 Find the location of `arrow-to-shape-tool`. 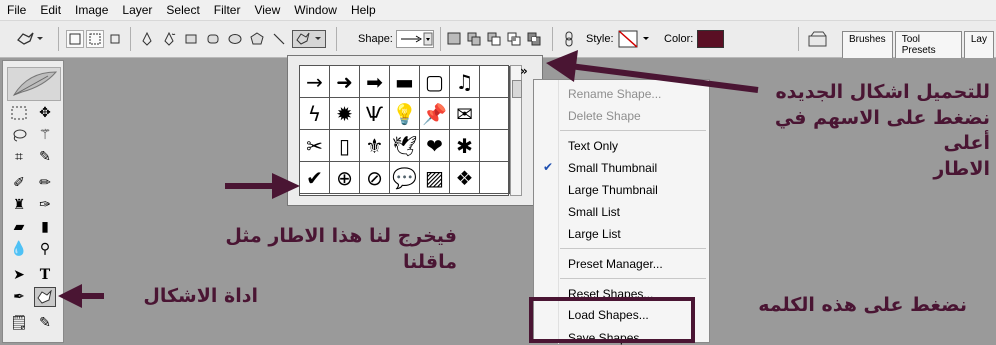

arrow-to-shape-tool is located at coordinates (81, 296).